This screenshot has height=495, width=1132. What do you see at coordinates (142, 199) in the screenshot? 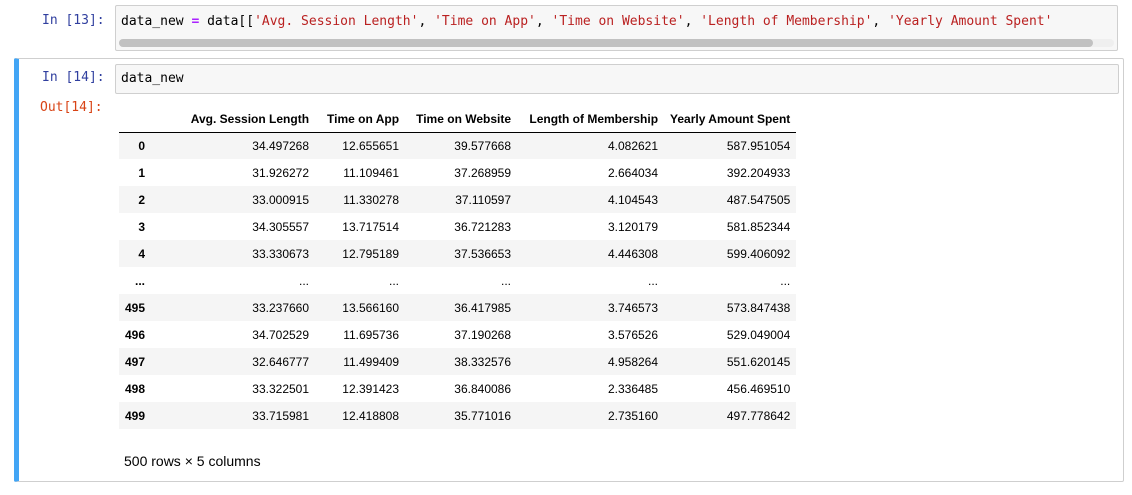
I see `row-index: 2` at bounding box center [142, 199].